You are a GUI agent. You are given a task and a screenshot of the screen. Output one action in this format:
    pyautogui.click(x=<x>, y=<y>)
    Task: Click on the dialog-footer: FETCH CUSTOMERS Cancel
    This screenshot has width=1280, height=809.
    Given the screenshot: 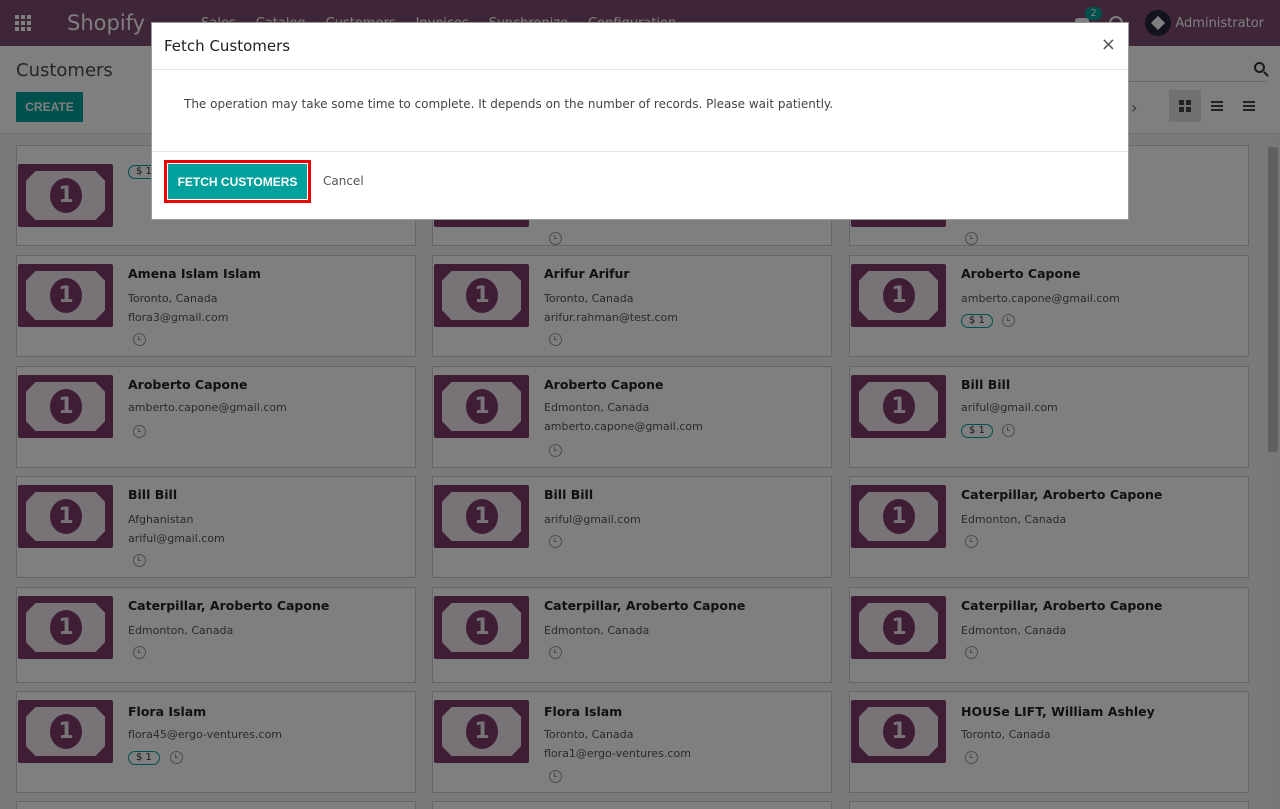 What is the action you would take?
    pyautogui.click(x=640, y=186)
    